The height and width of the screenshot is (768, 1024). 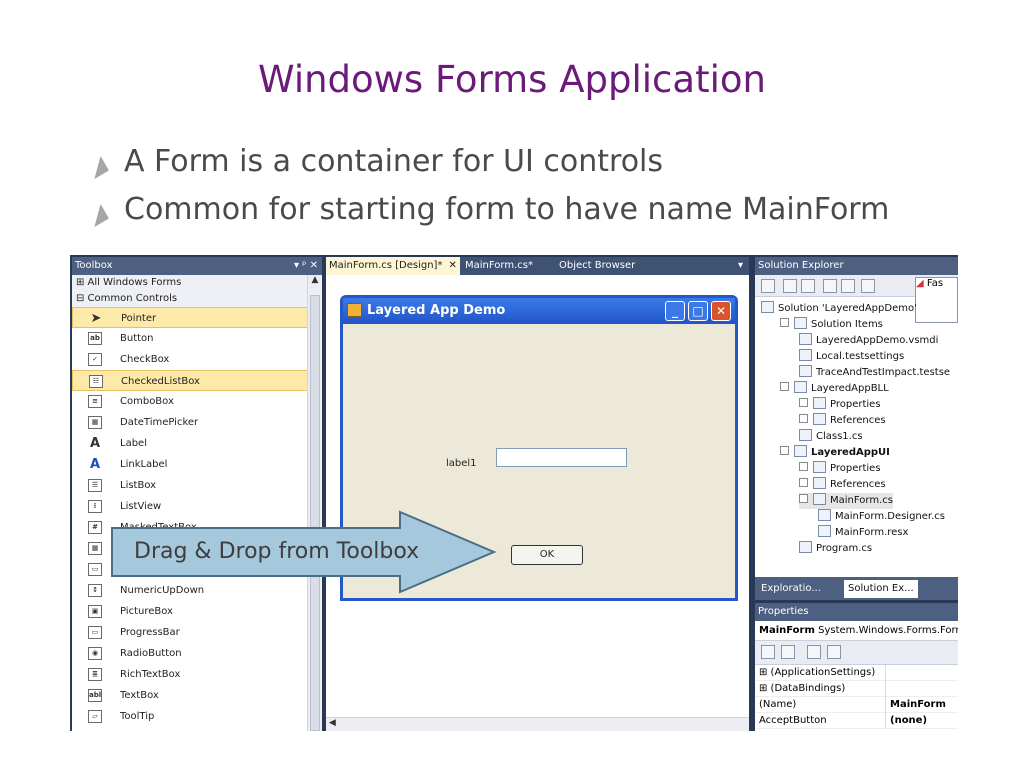 What do you see at coordinates (138, 485) in the screenshot?
I see `toolbox-item-label: ListBox` at bounding box center [138, 485].